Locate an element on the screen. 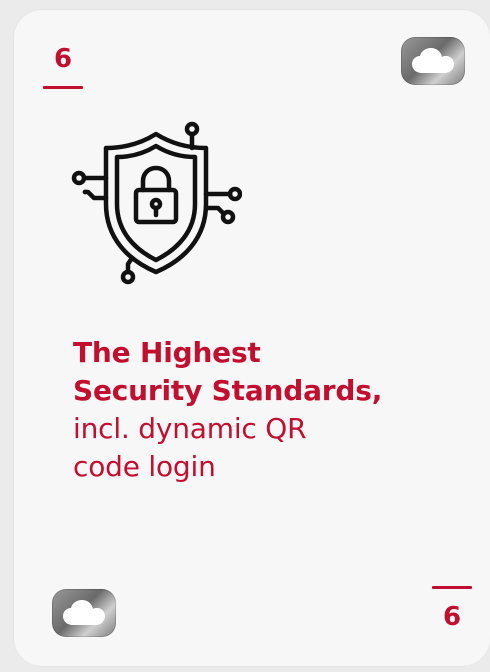 This screenshot has width=490, height=672. card-number-bottom-overline is located at coordinates (452, 587).